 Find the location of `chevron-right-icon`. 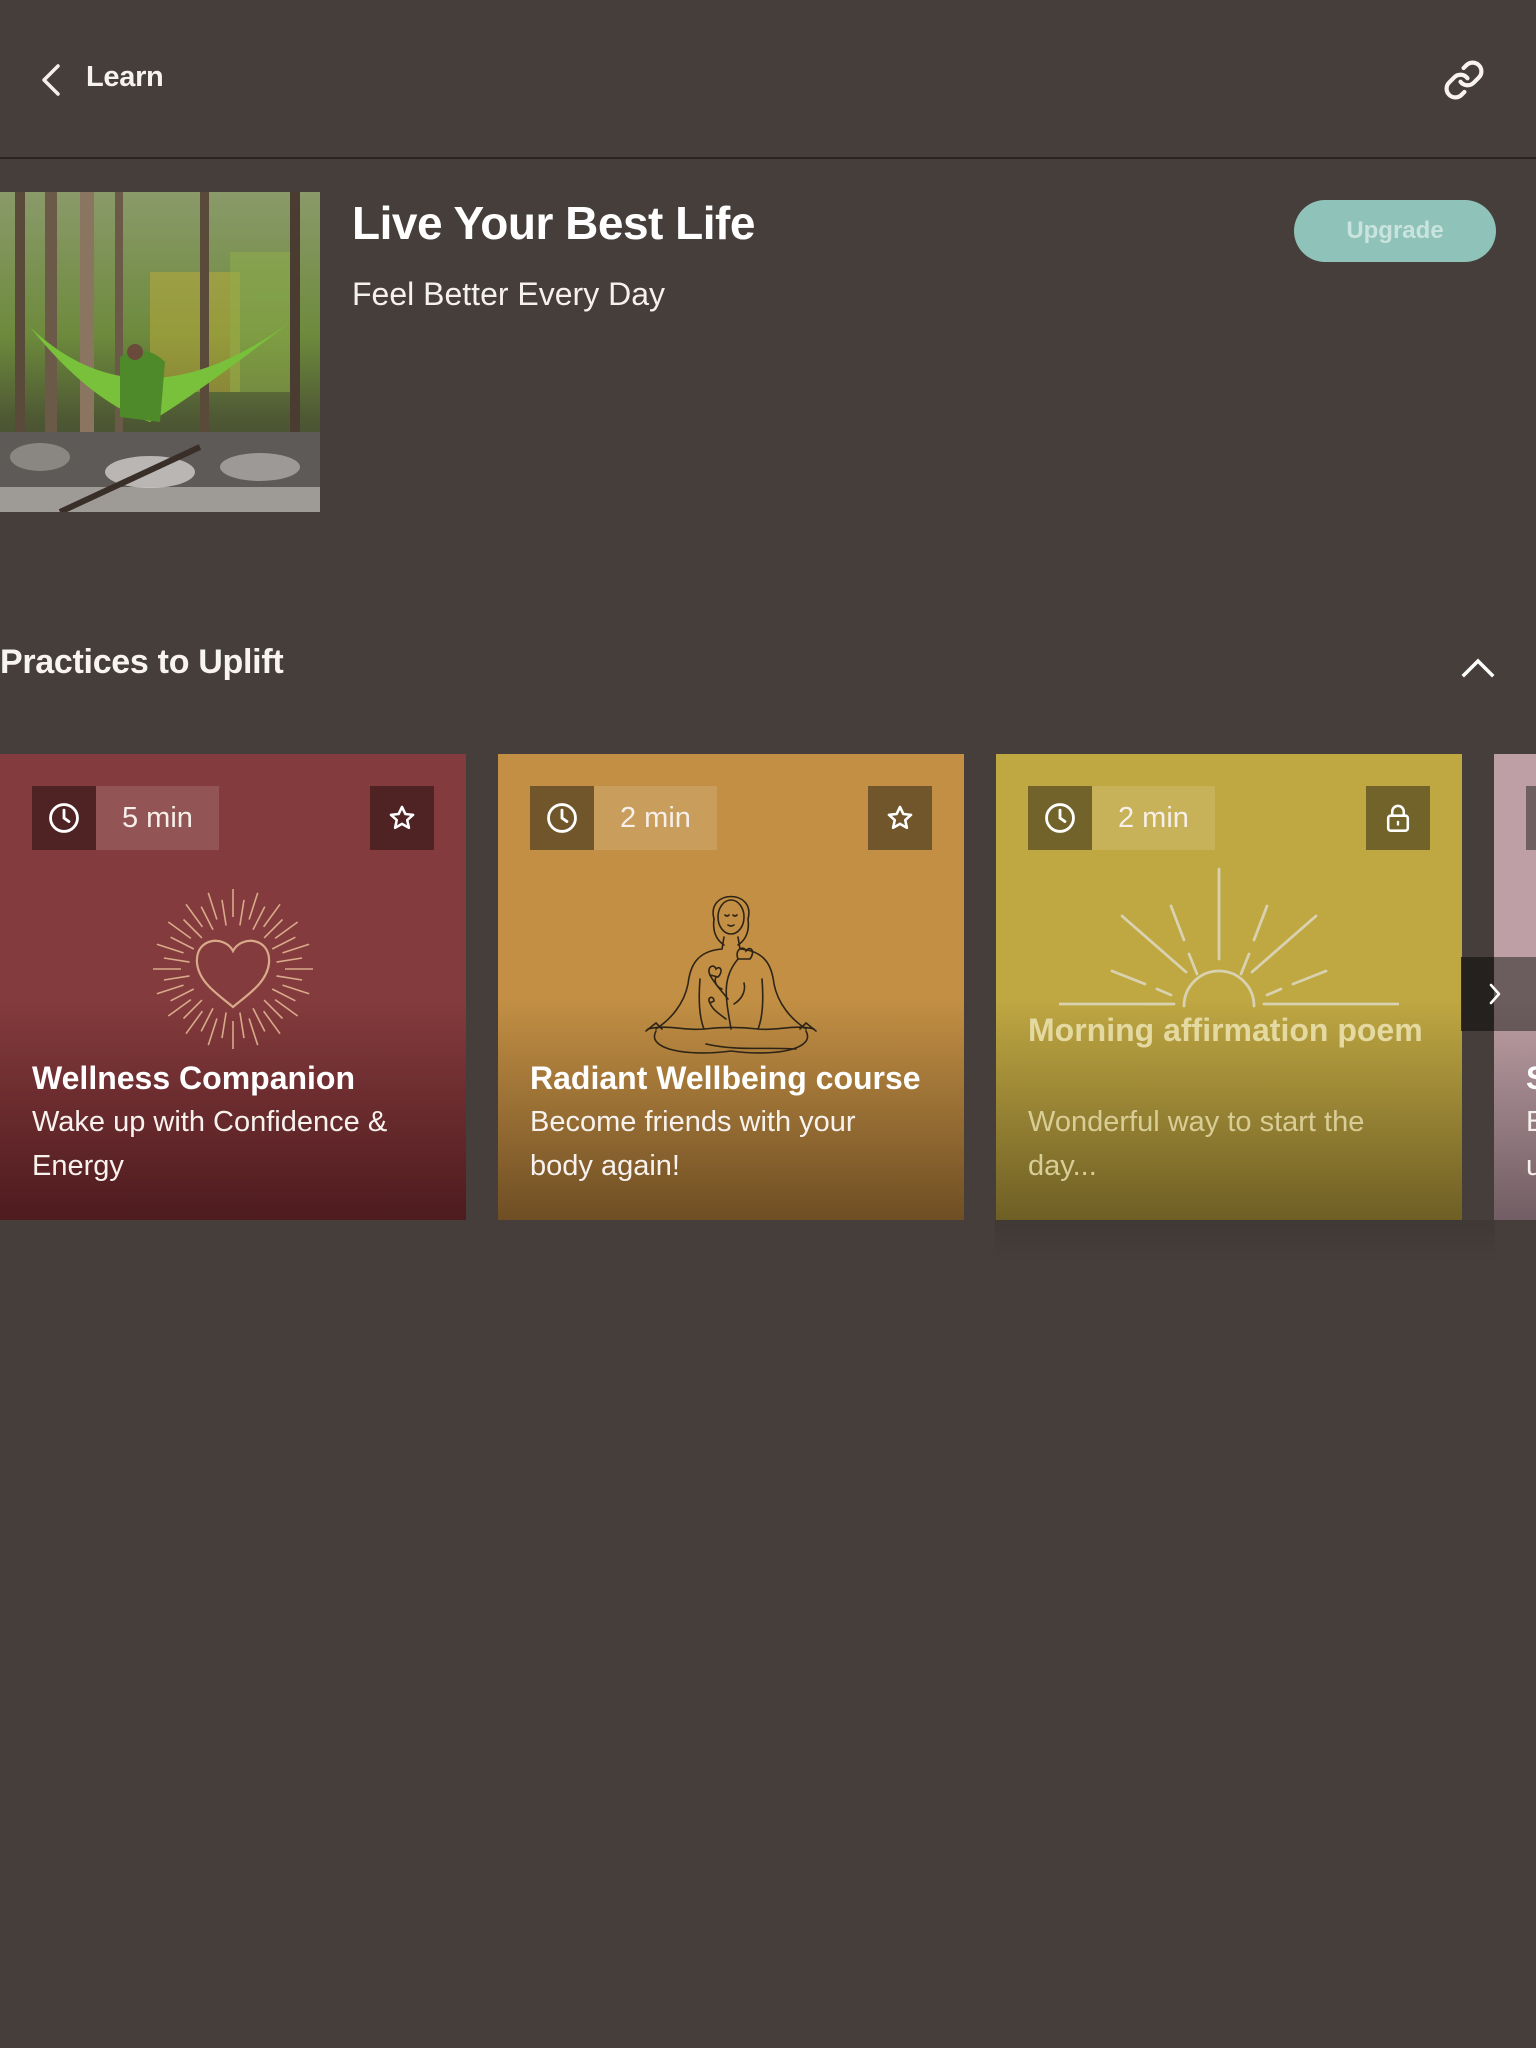

chevron-right-icon is located at coordinates (1494, 994).